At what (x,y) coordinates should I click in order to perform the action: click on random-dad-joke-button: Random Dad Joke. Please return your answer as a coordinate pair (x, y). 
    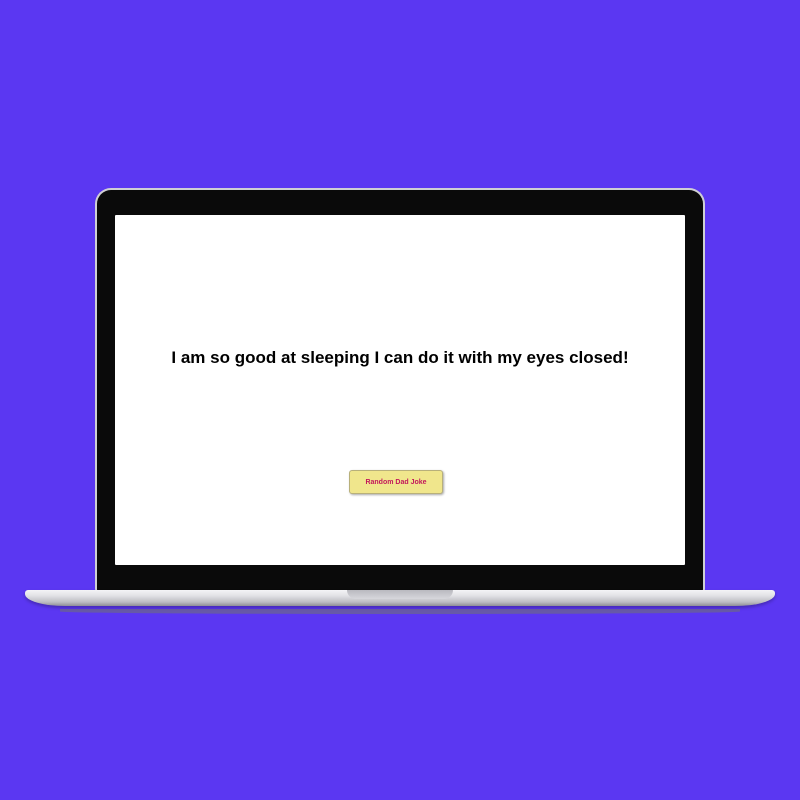
    Looking at the image, I should click on (396, 482).